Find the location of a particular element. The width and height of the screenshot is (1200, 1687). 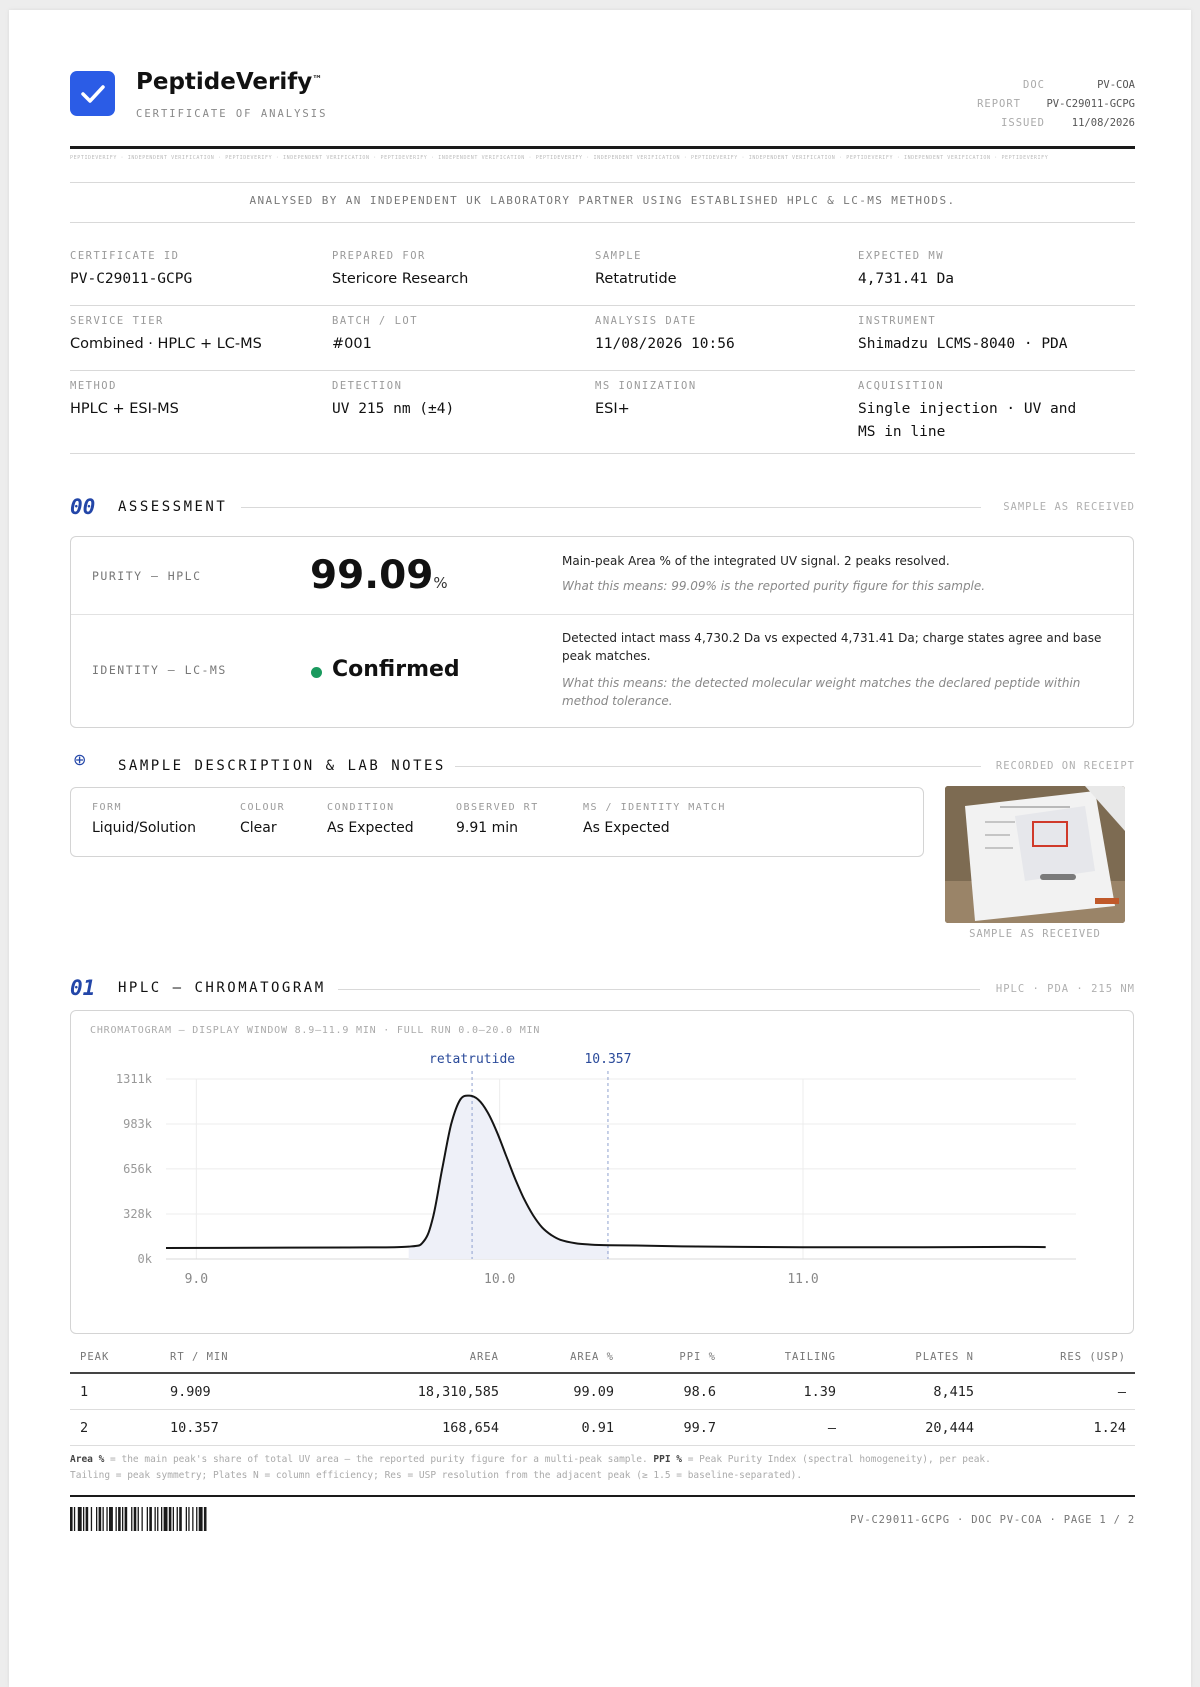

batch-lot-label: BATCH / LOT is located at coordinates (375, 321).